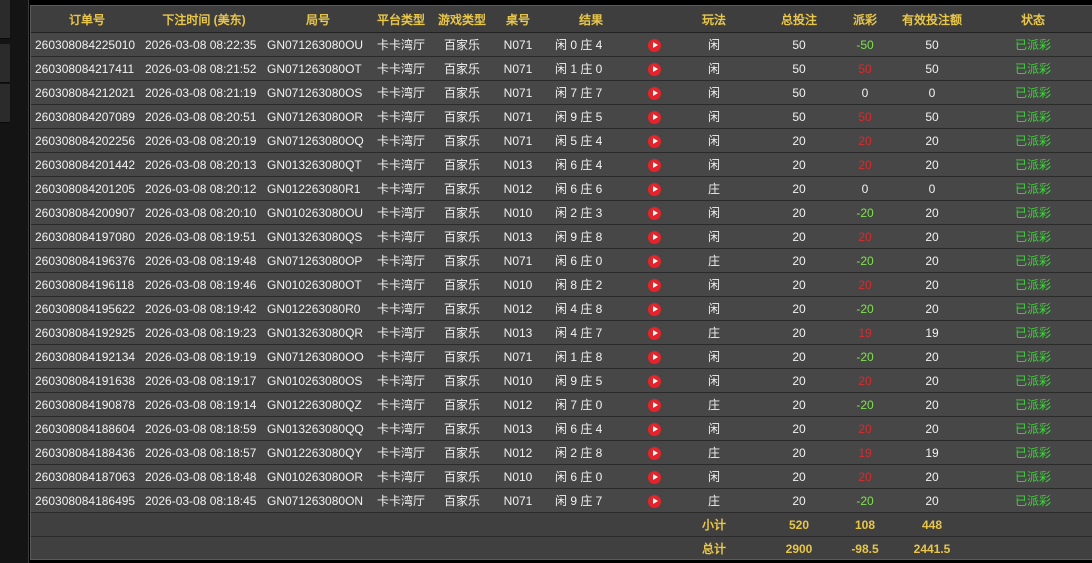 This screenshot has height=563, width=1092. Describe the element at coordinates (865, 547) in the screenshot. I see `grand-total-payout: -98.5` at that location.